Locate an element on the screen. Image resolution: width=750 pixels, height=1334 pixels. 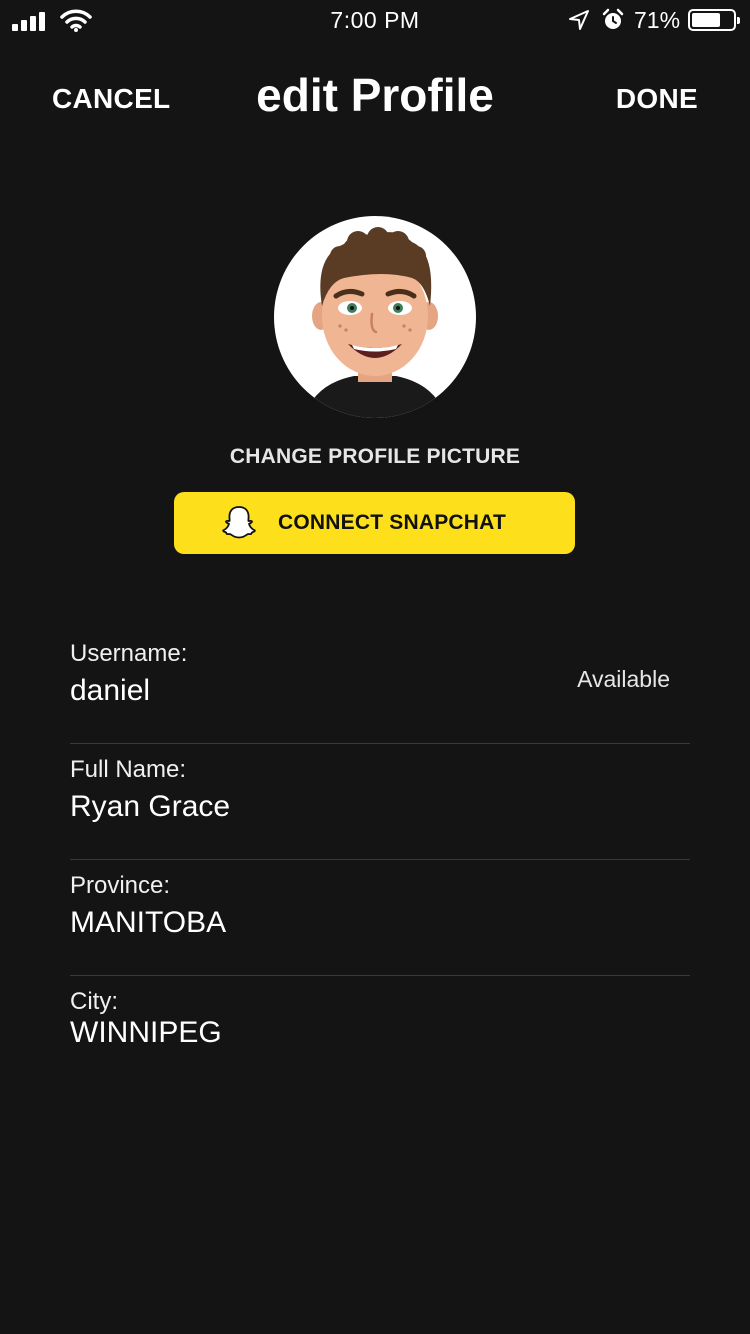
full-name-label: Full Name: is located at coordinates (128, 769).